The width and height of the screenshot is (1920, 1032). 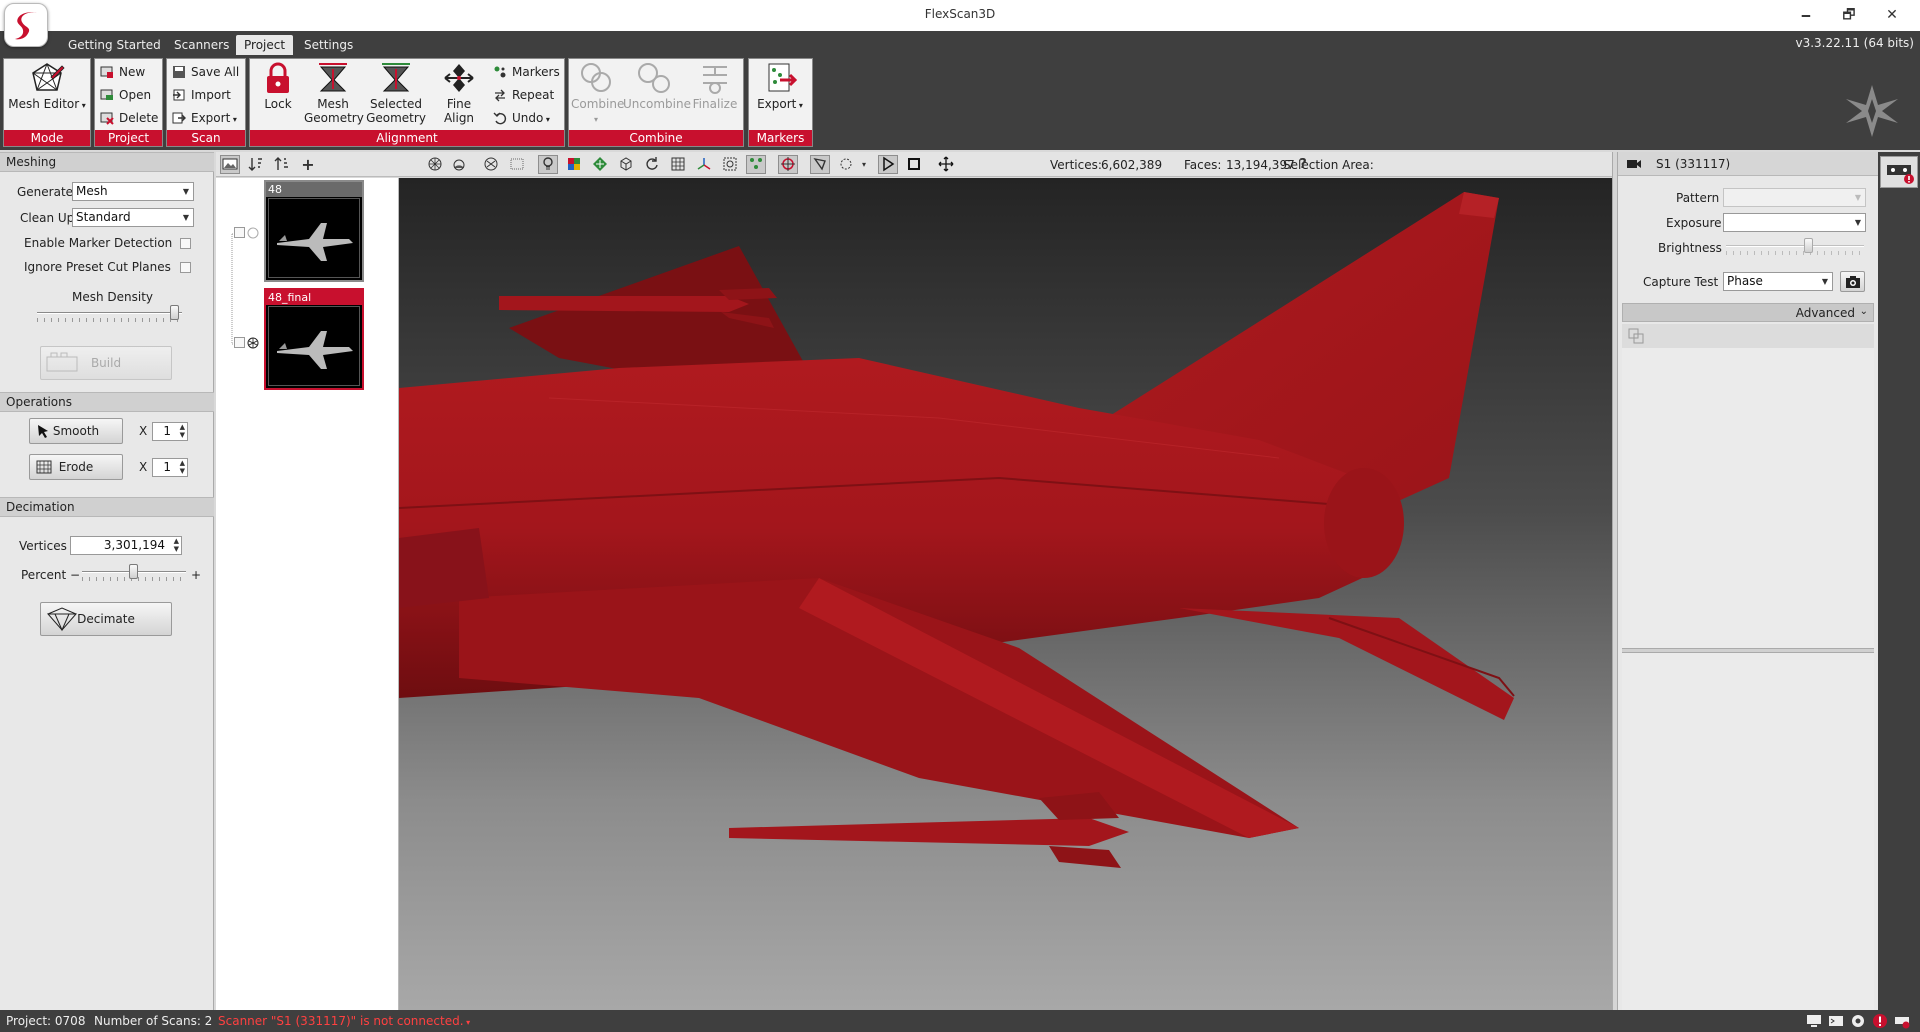 I want to click on lasso-select-button, so click(x=820, y=164).